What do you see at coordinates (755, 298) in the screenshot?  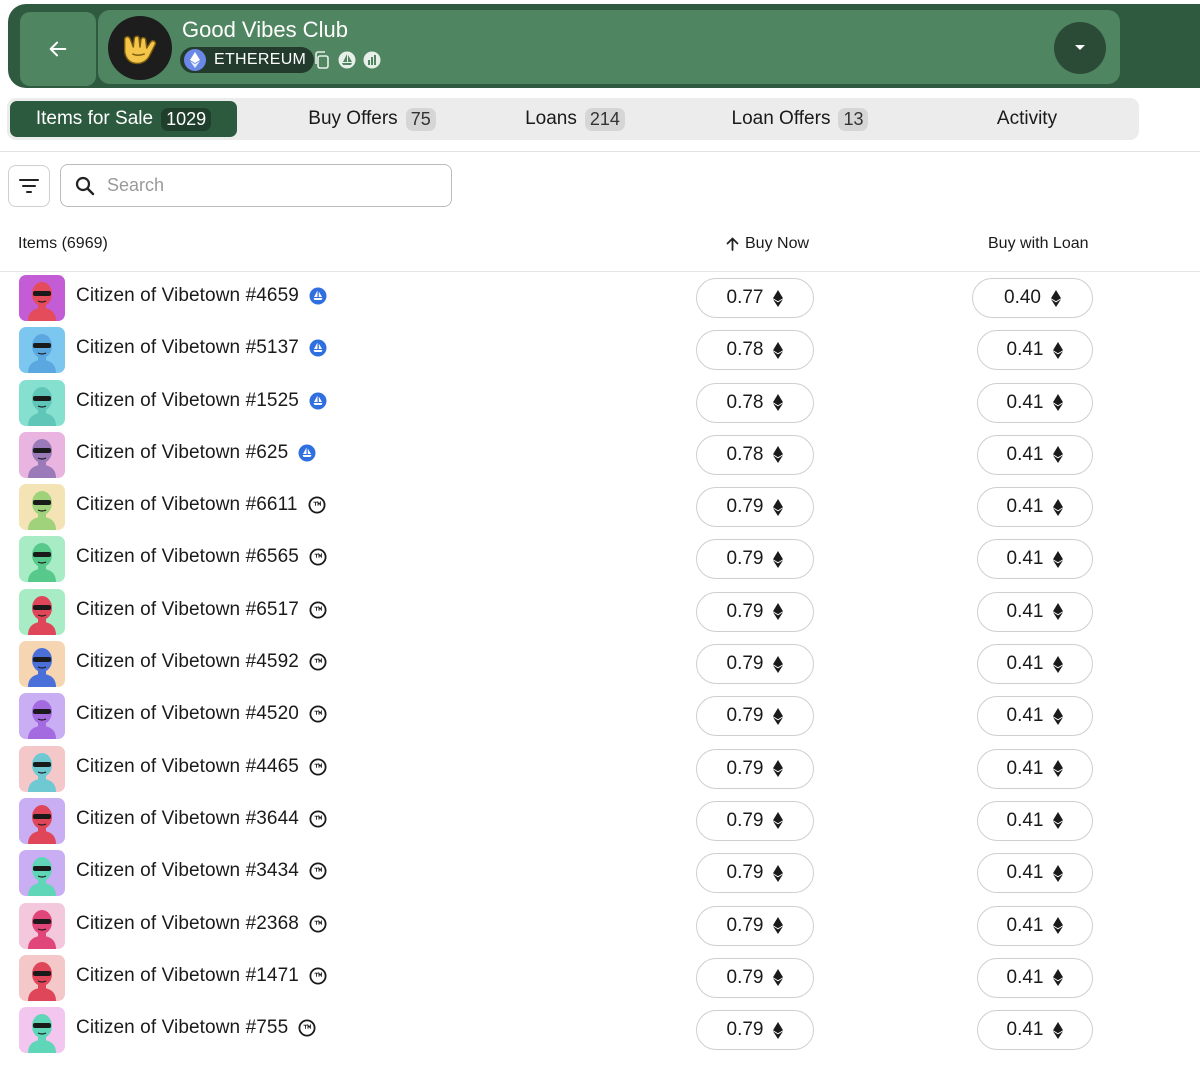 I see `buy-now-button: 0.77` at bounding box center [755, 298].